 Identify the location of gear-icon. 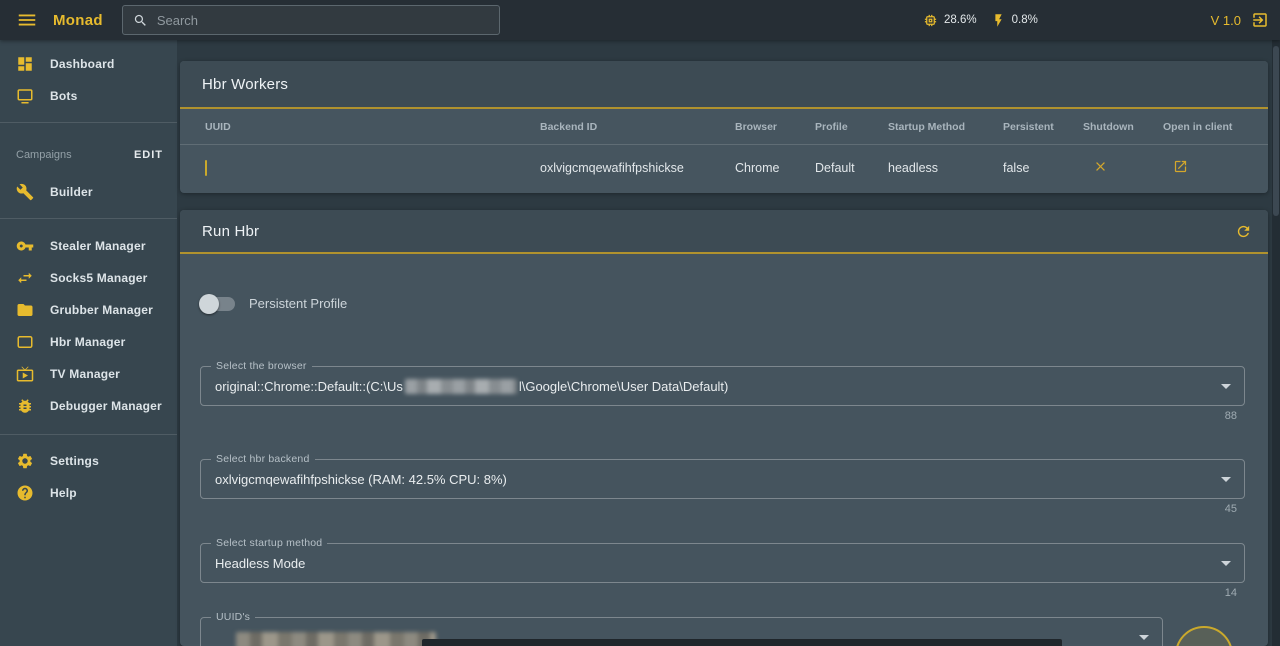
(25, 461).